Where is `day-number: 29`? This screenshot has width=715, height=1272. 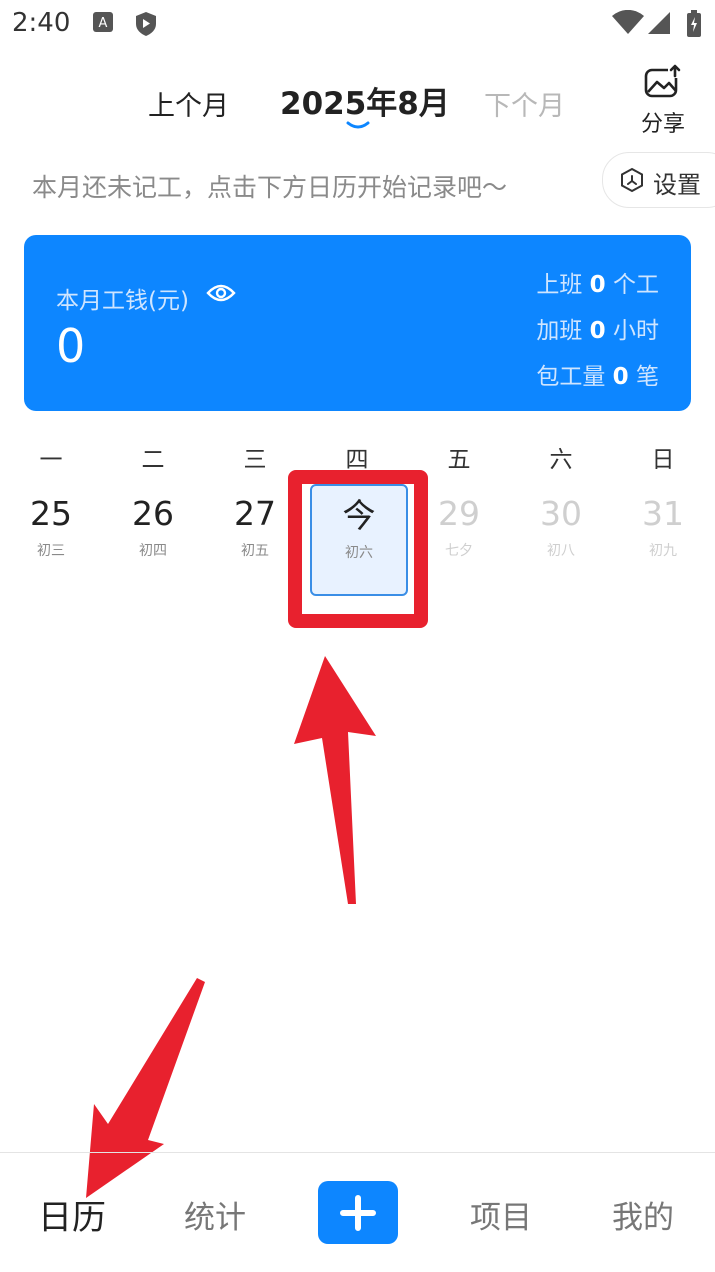 day-number: 29 is located at coordinates (459, 513).